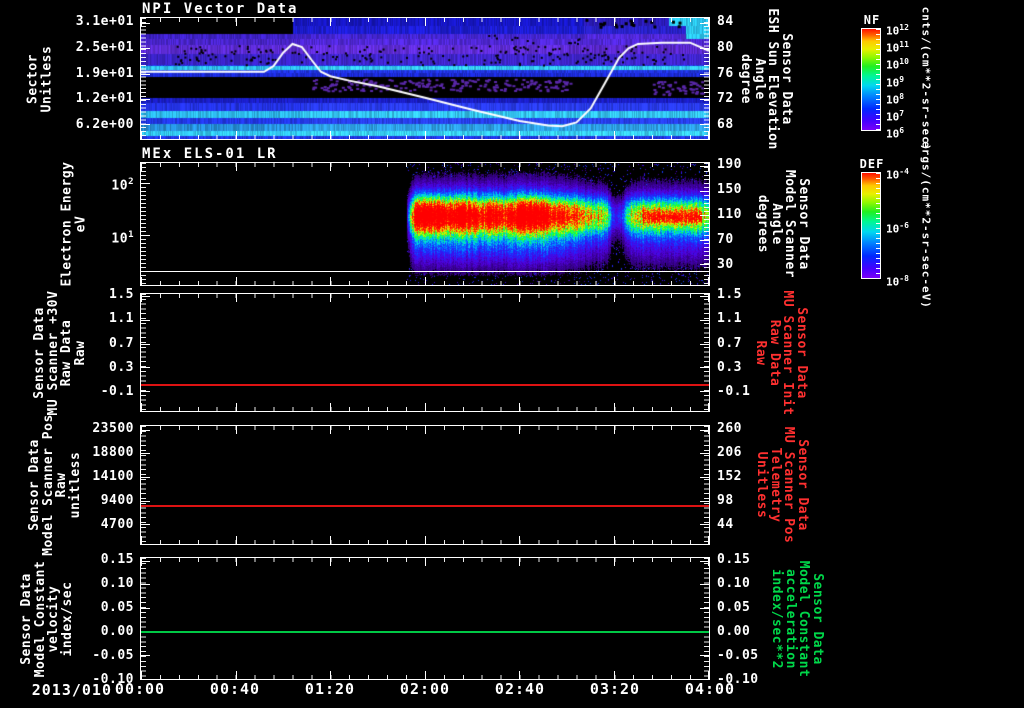 This screenshot has height=708, width=1024. I want to click on panel-npi-vector-data, so click(425, 78).